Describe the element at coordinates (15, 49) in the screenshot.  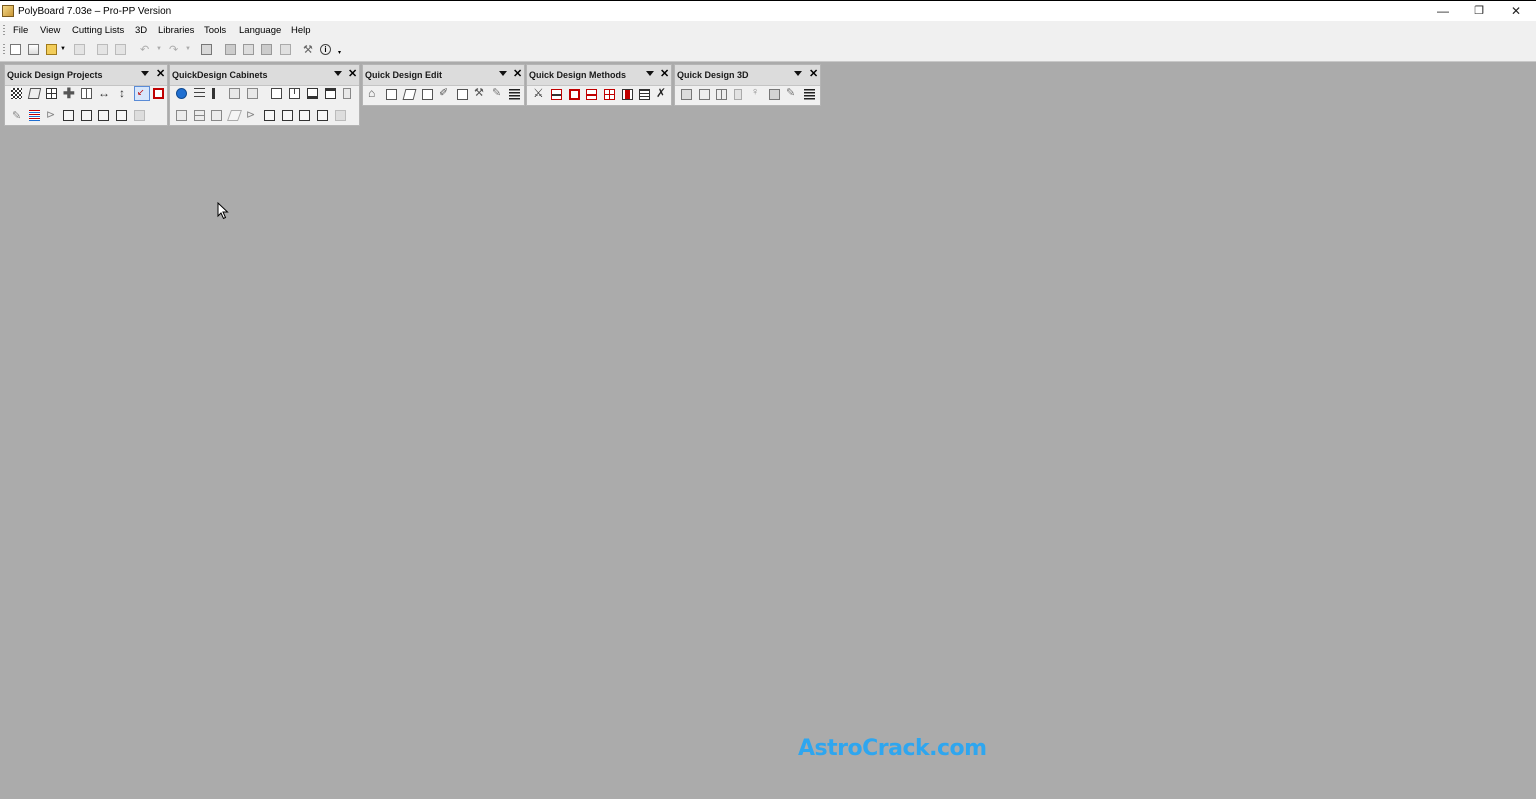
I see `new-project-icon` at that location.